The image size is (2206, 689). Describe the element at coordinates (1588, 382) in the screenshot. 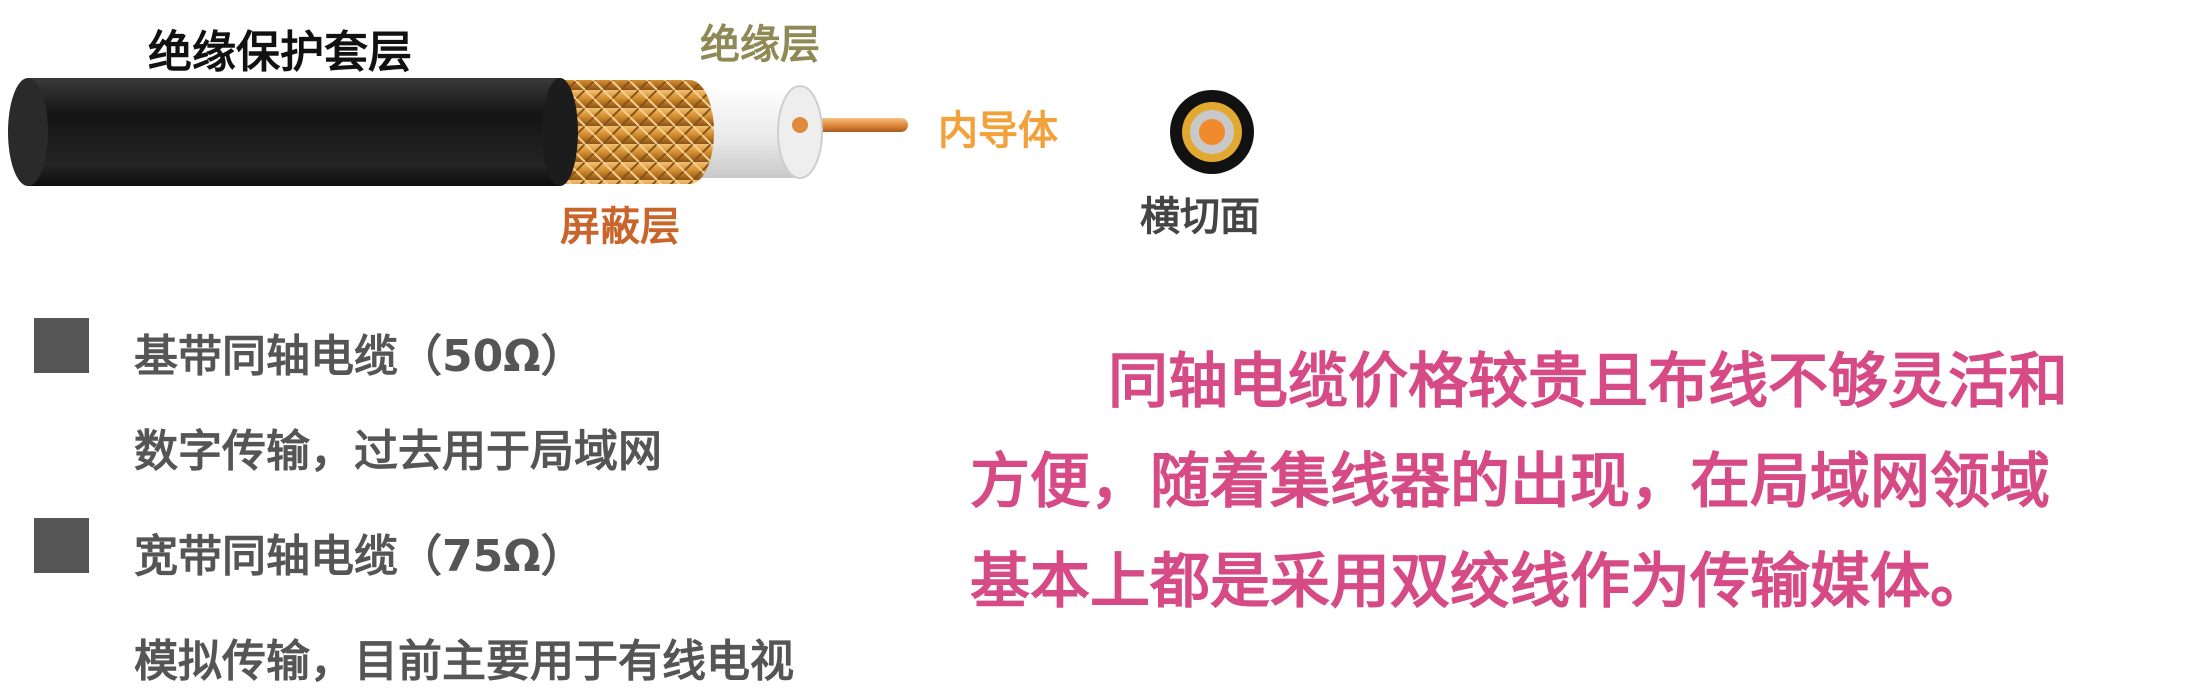

I see `summary-note-line: 同轴电缆价格较贵且布线不够灵活和` at that location.